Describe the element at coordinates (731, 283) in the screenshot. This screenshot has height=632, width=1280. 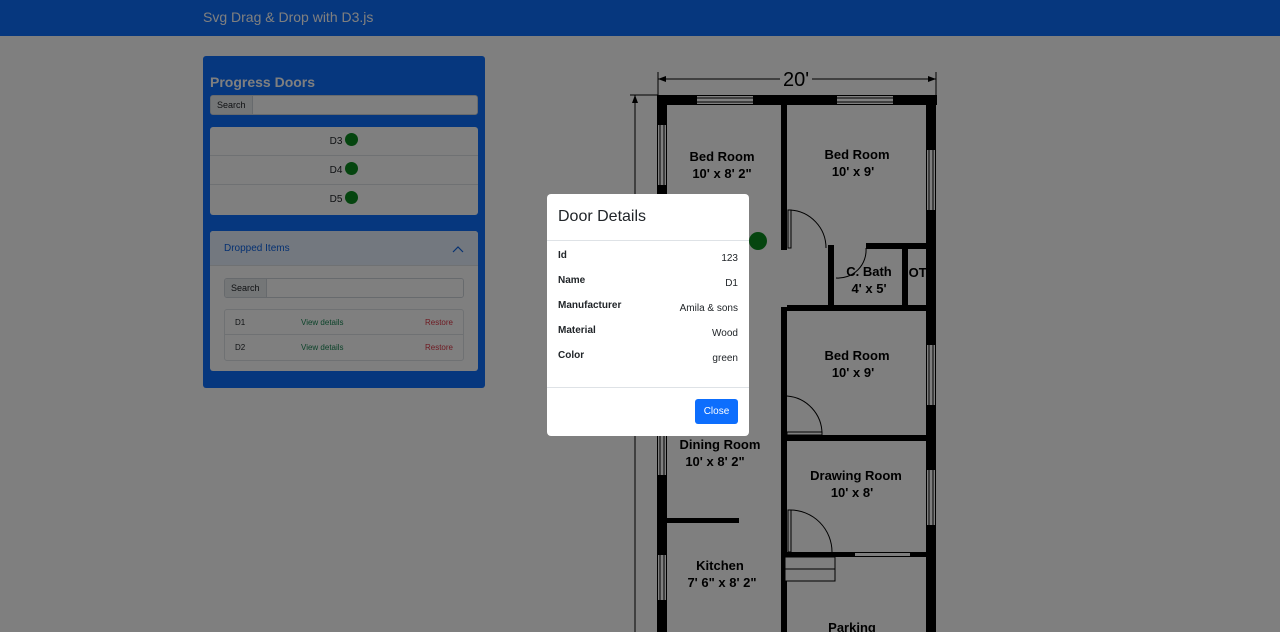
I see `detail-value: D1` at that location.